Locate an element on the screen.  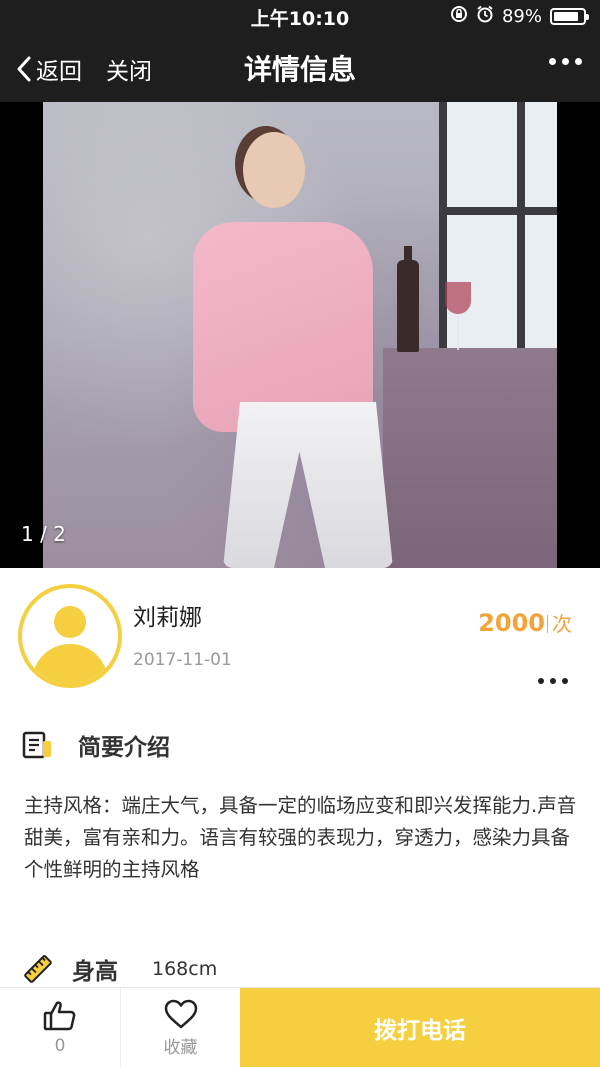
battery-percentage: 89% is located at coordinates (521, 16).